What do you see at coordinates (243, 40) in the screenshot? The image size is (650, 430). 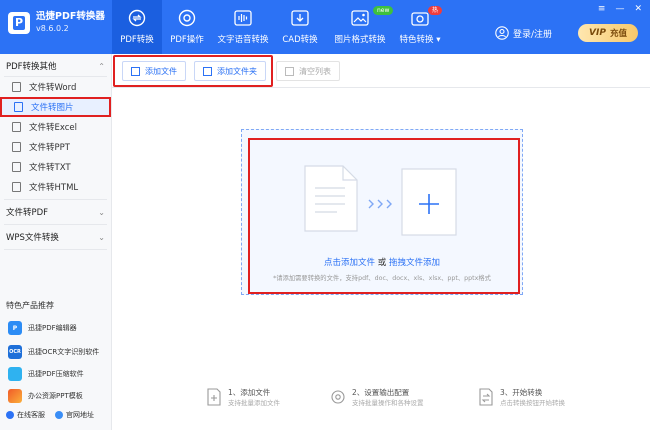 I see `tab-label: 文字语音转换` at bounding box center [243, 40].